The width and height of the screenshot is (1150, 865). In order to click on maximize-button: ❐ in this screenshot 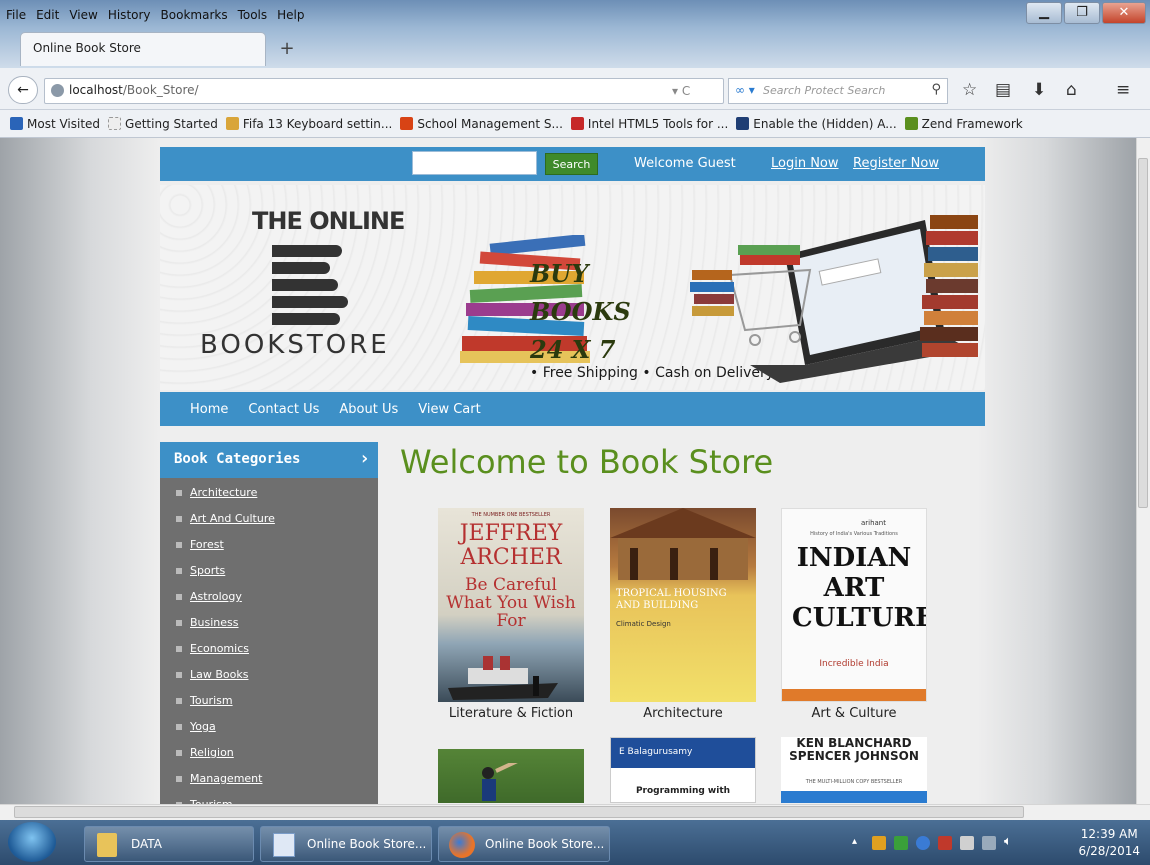, I will do `click(1082, 13)`.